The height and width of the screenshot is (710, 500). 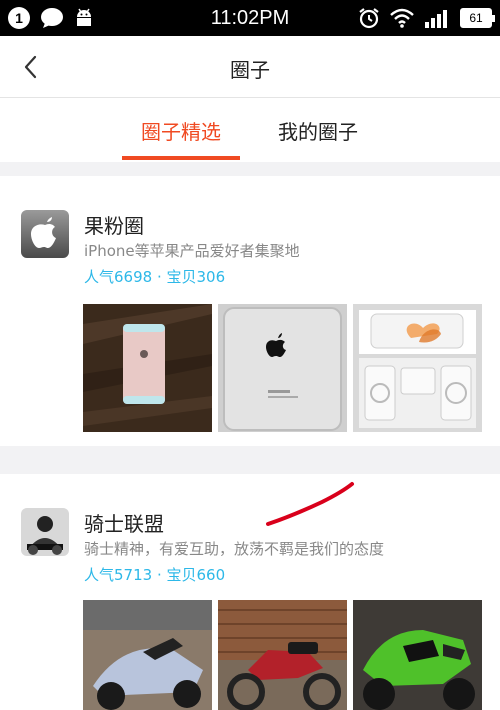 I want to click on motorcycle-photo-icon, so click(x=282, y=655).